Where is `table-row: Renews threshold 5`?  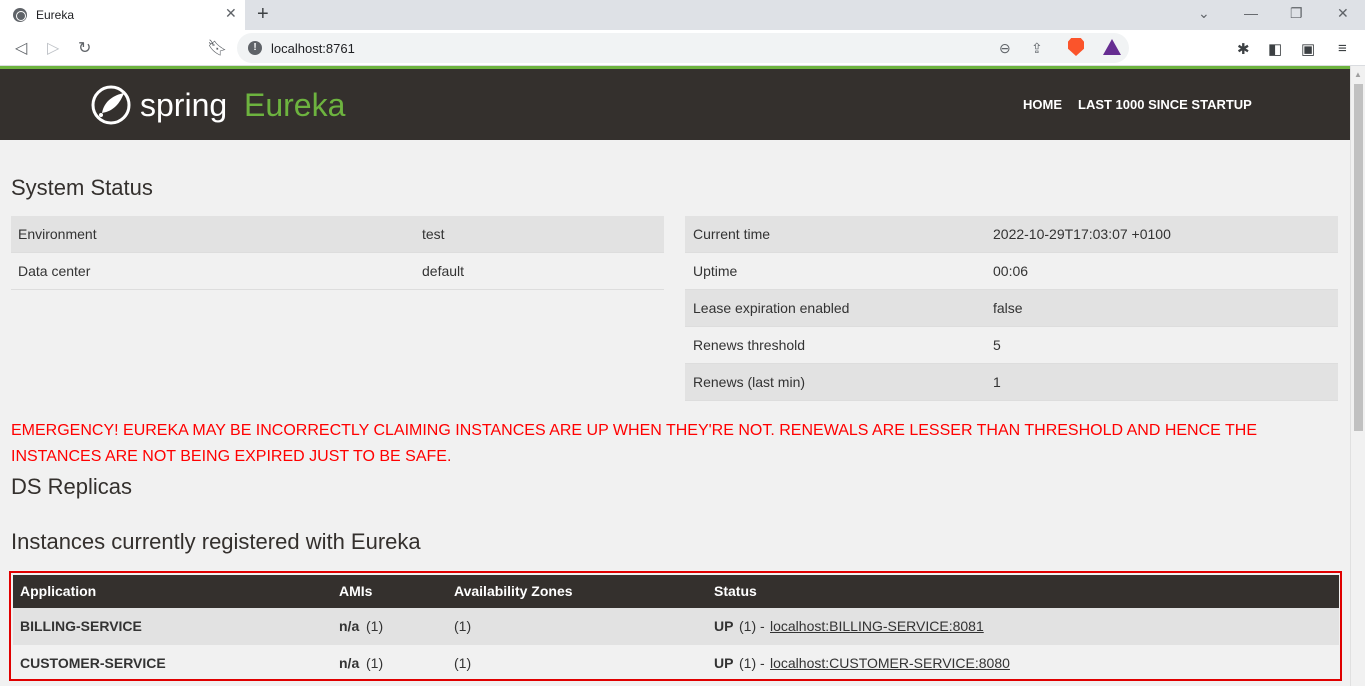 table-row: Renews threshold 5 is located at coordinates (1011, 345).